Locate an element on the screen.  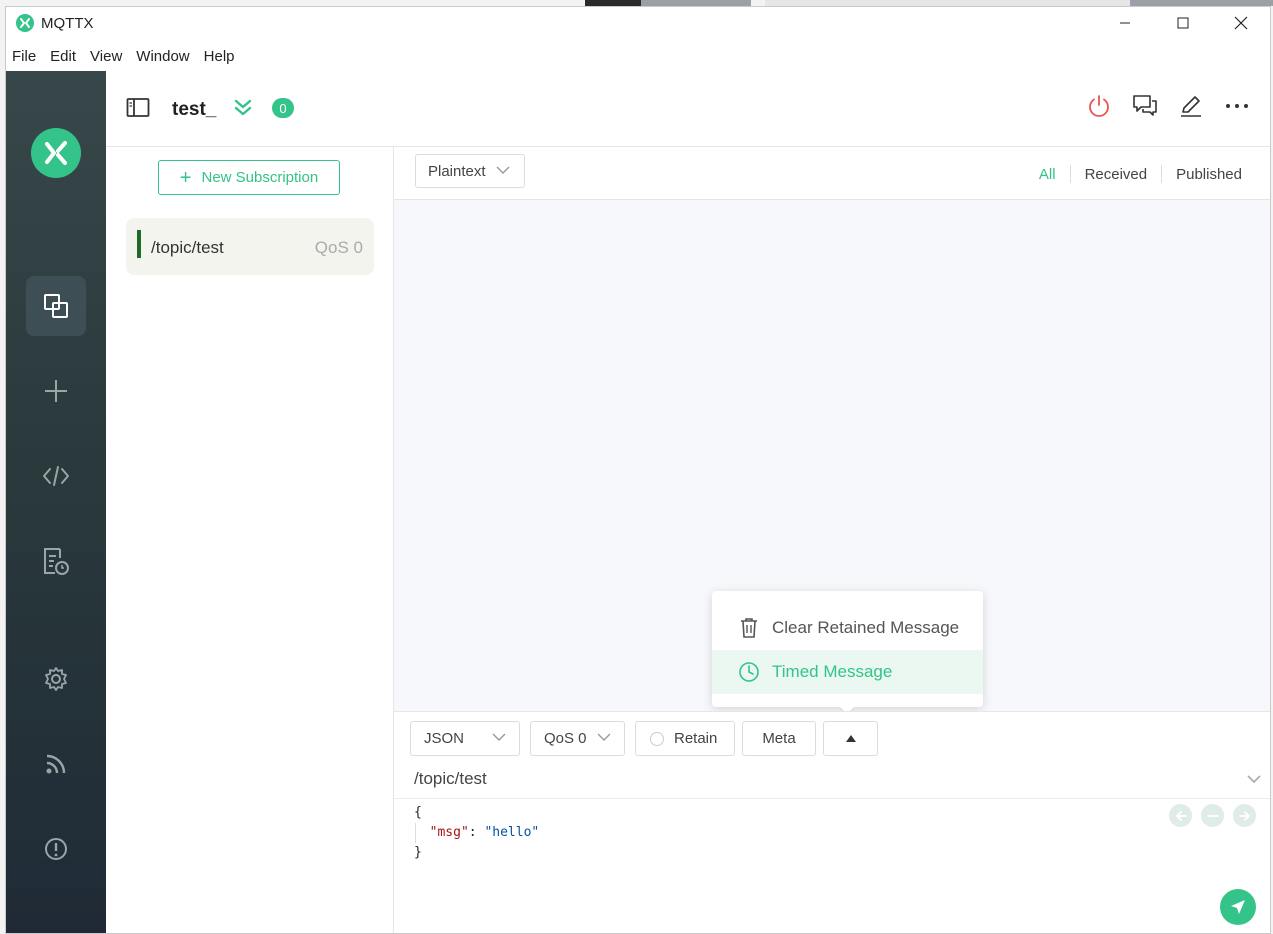
menu-window: Window is located at coordinates (163, 56).